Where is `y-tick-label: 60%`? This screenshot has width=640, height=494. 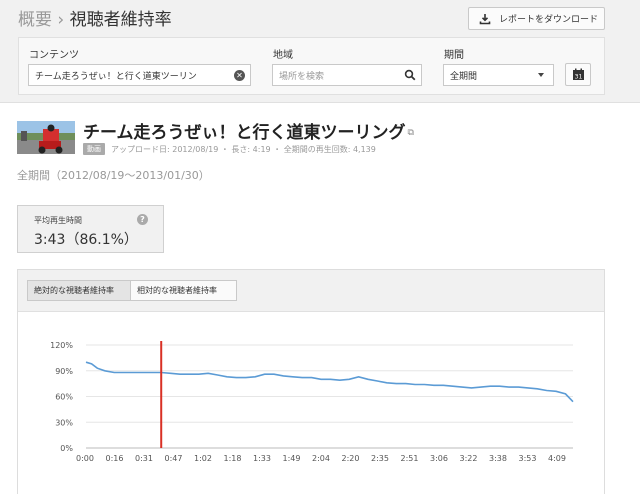
y-tick-label: 60% is located at coordinates (64, 397).